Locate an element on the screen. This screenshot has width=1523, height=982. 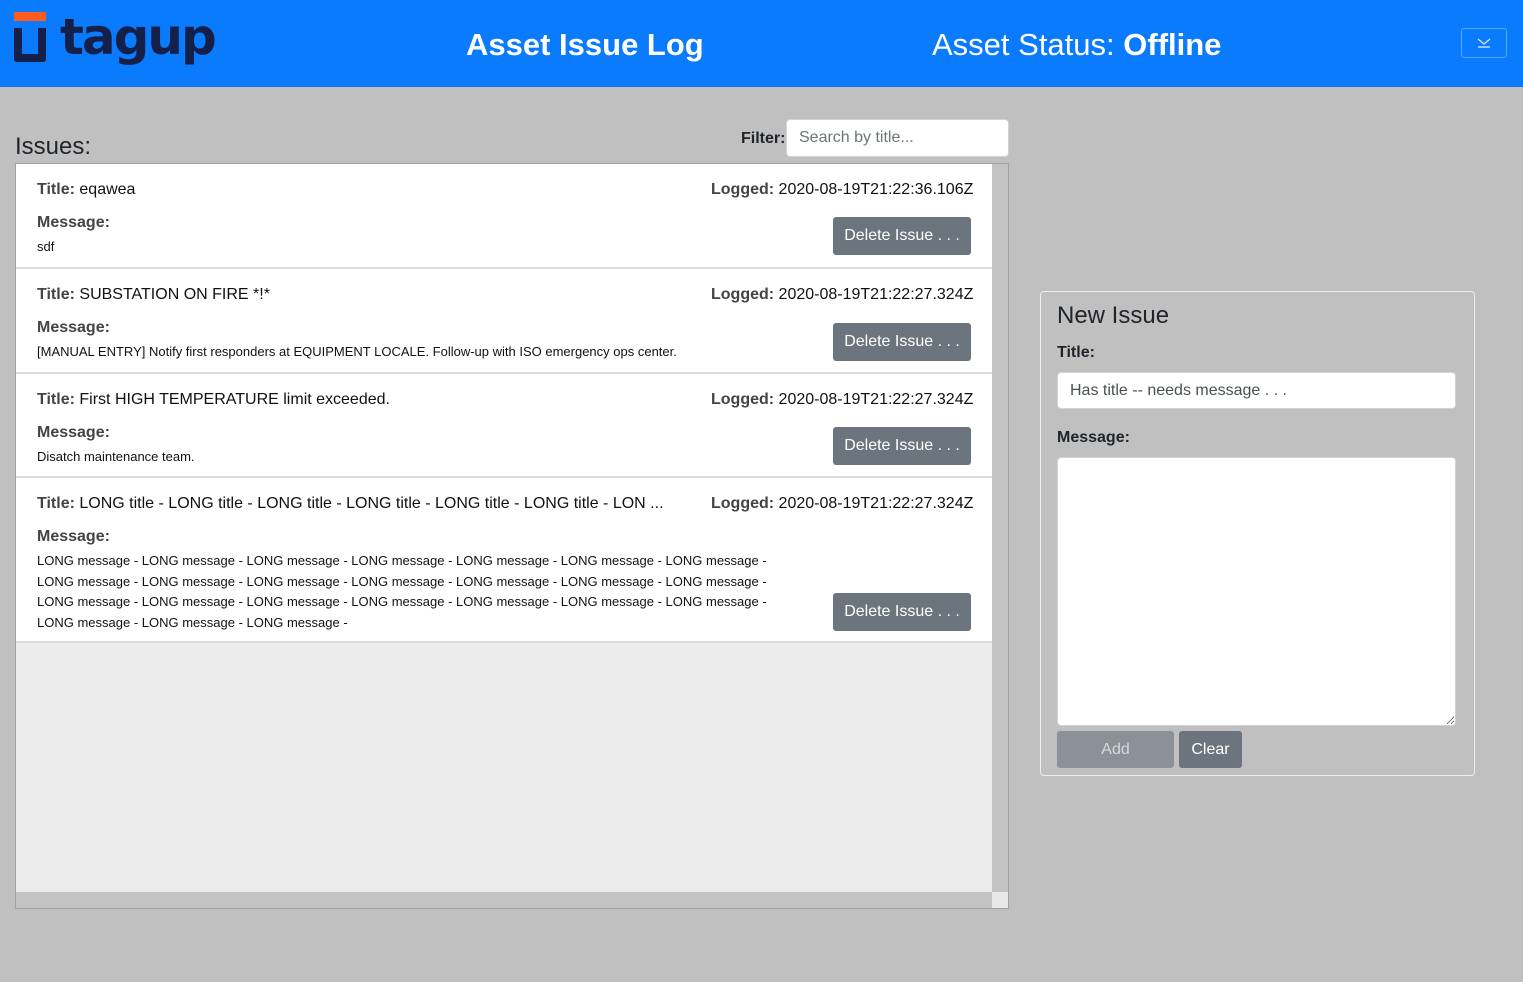
chevron-down-icon is located at coordinates (1484, 43).